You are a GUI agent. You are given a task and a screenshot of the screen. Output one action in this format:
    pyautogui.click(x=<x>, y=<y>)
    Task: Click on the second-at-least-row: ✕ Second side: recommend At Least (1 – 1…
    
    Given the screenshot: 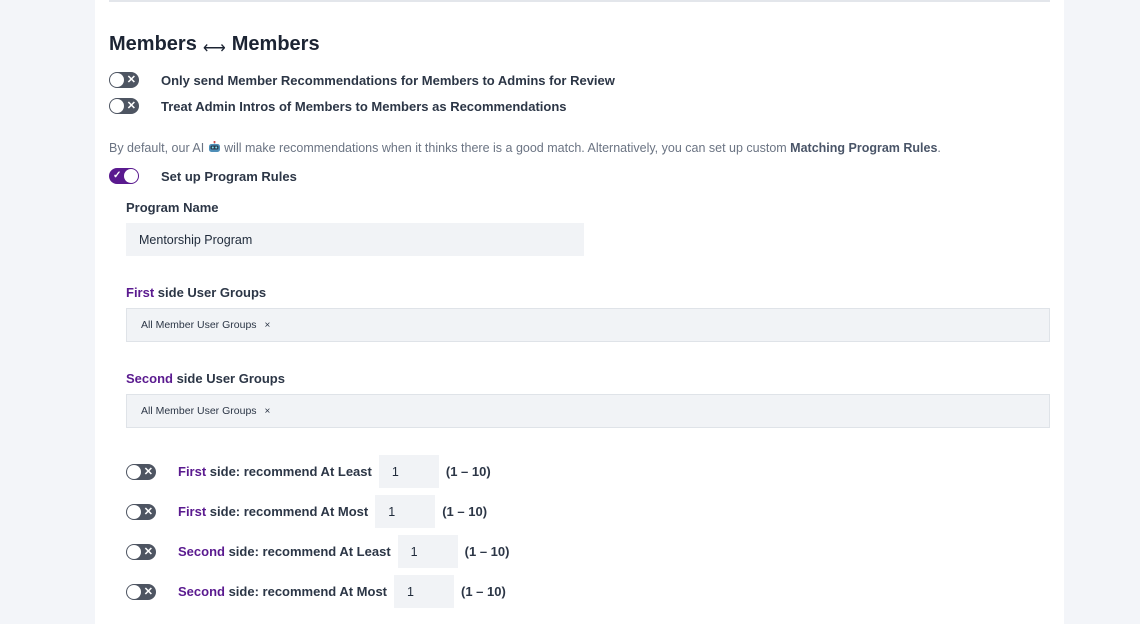 What is the action you would take?
    pyautogui.click(x=317, y=551)
    